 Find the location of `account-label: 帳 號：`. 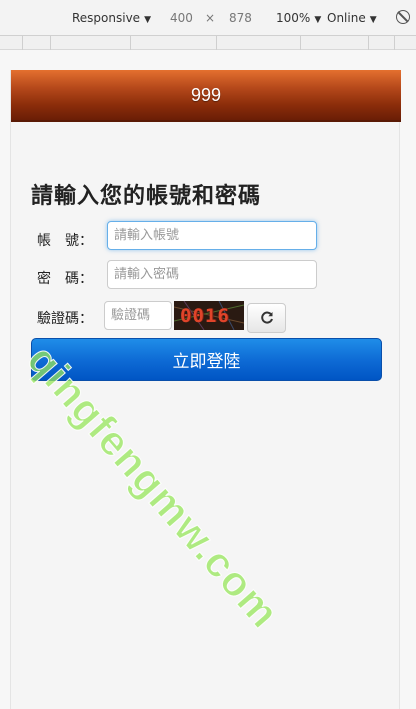

account-label: 帳 號： is located at coordinates (65, 241).